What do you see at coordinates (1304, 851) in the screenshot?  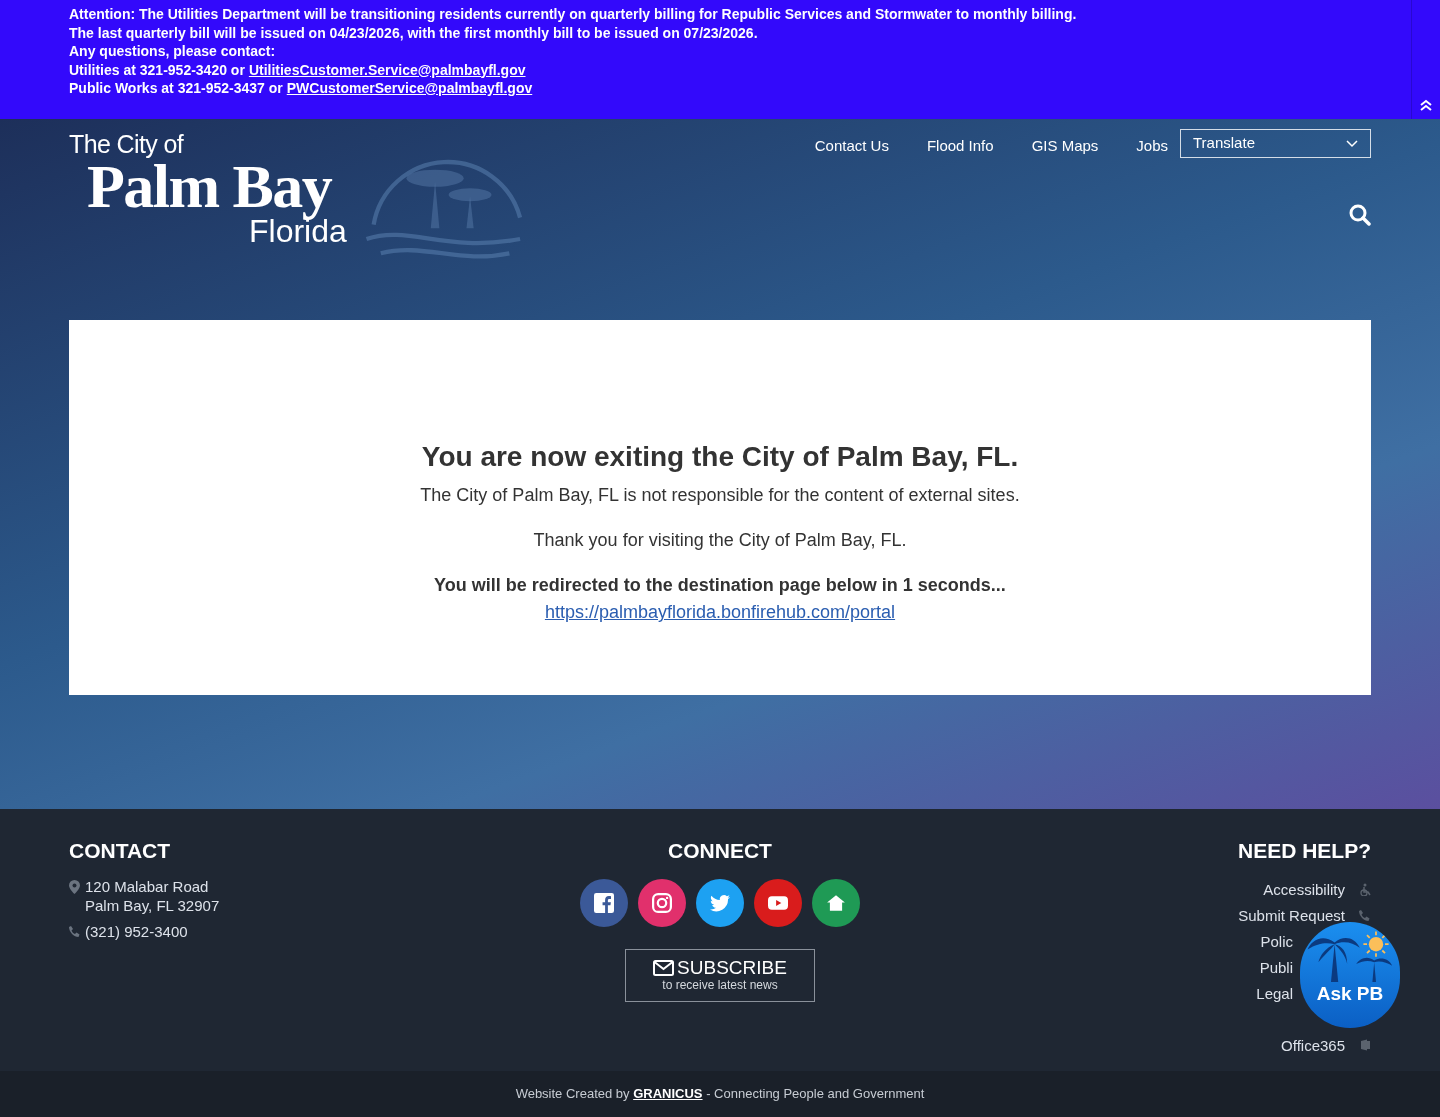 I see `section-heading: NEED HELP?` at bounding box center [1304, 851].